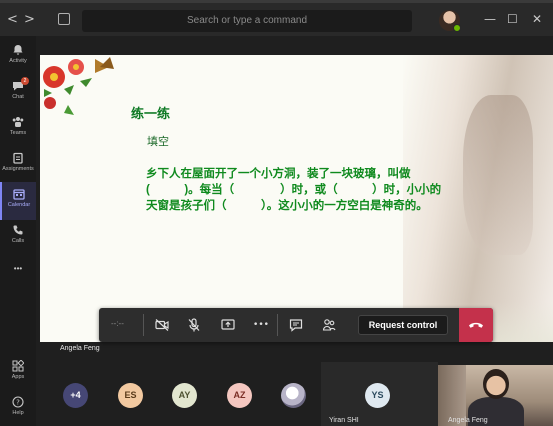  I want to click on participant-photo-avatar, so click(293, 395).